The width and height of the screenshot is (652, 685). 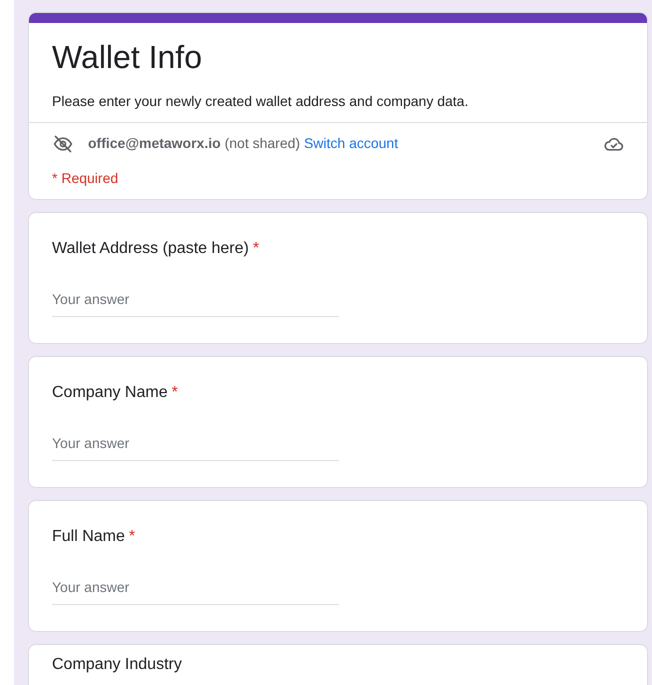 I want to click on question-label: Company Industry, so click(x=117, y=665).